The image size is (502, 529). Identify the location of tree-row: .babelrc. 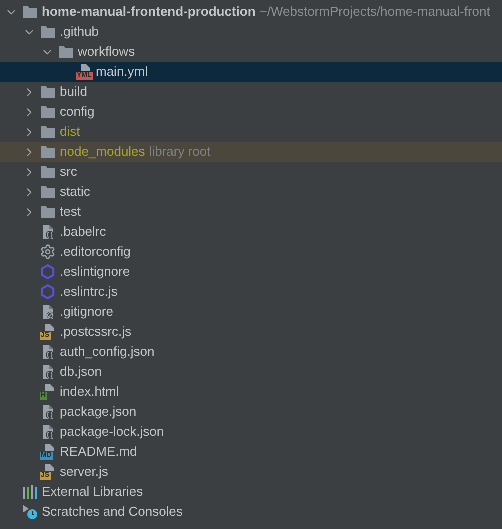
(251, 232).